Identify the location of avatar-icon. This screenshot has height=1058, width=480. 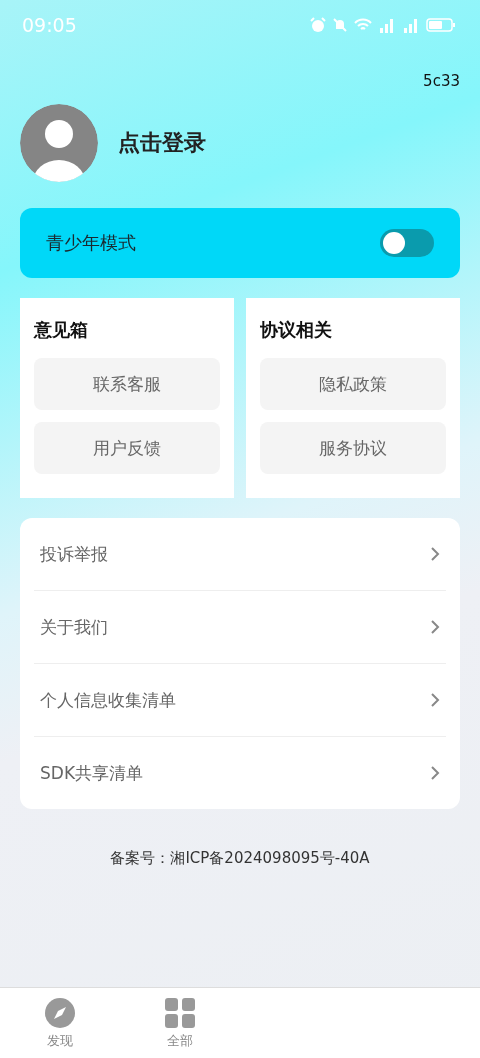
(59, 143).